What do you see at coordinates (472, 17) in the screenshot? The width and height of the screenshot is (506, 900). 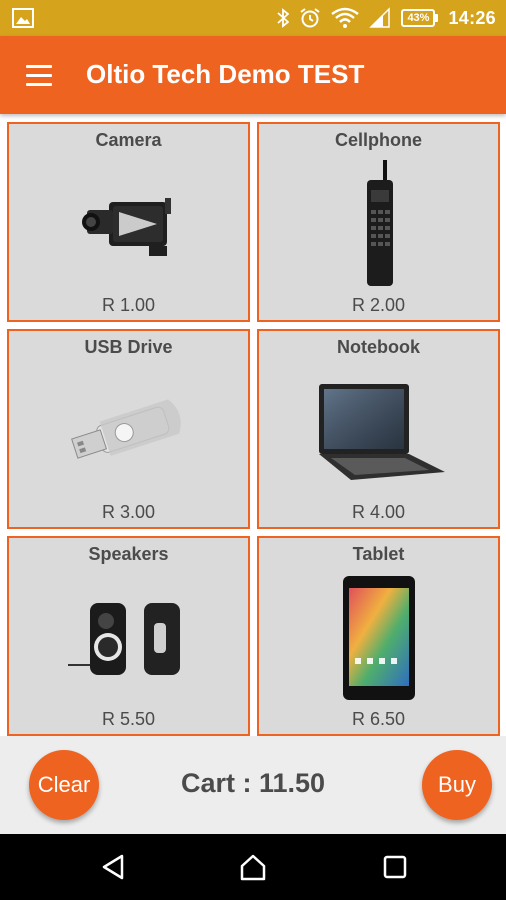 I see `clock: 14:26` at bounding box center [472, 17].